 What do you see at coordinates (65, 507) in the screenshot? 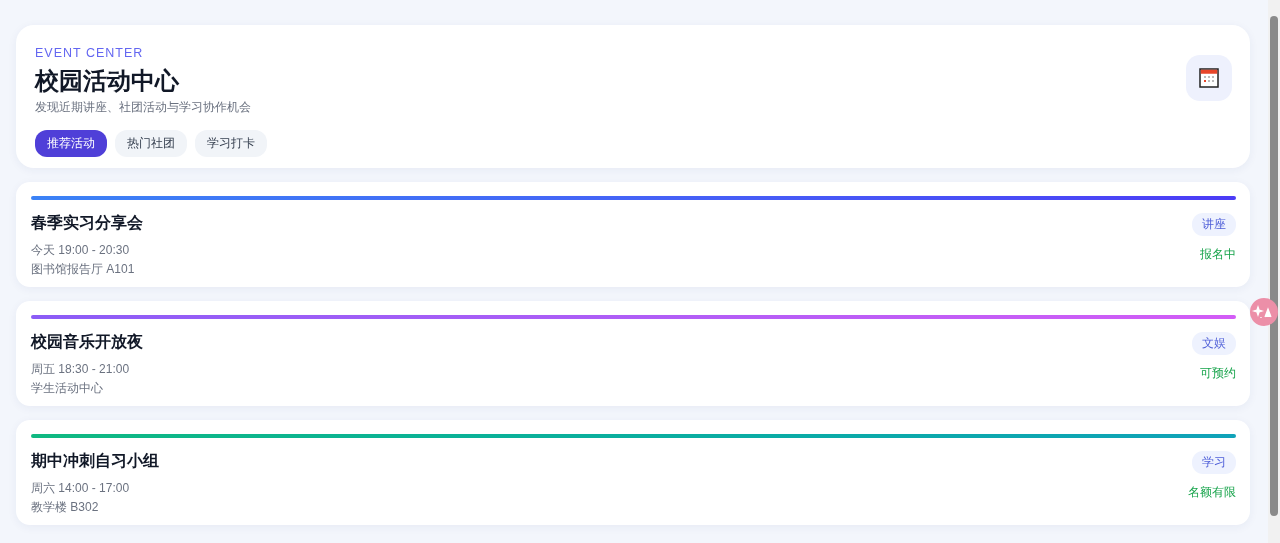
I see `event-location: 教学楼 B302` at bounding box center [65, 507].